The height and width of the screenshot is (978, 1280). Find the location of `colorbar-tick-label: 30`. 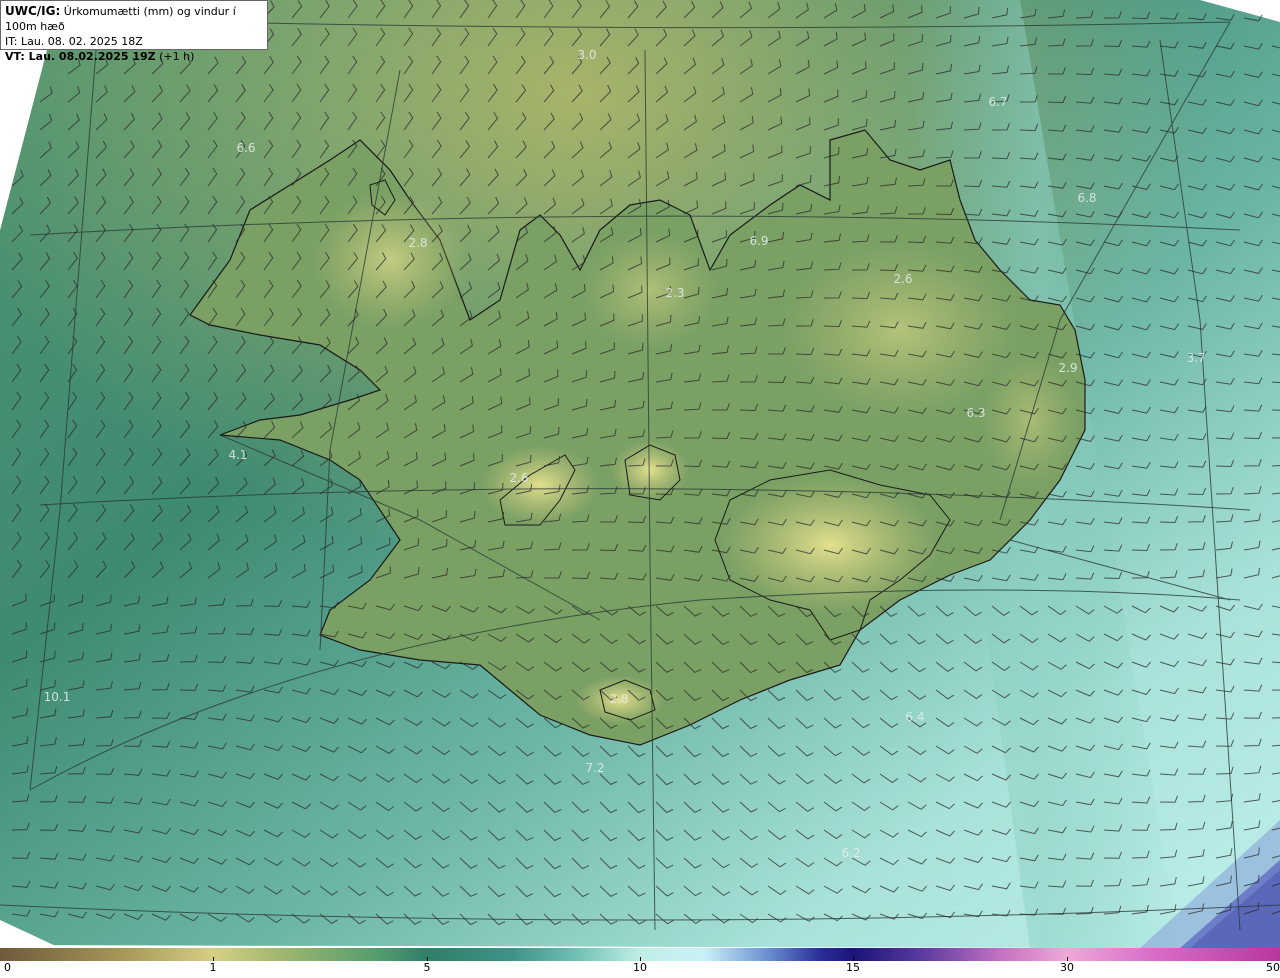

colorbar-tick-label: 30 is located at coordinates (1067, 967).